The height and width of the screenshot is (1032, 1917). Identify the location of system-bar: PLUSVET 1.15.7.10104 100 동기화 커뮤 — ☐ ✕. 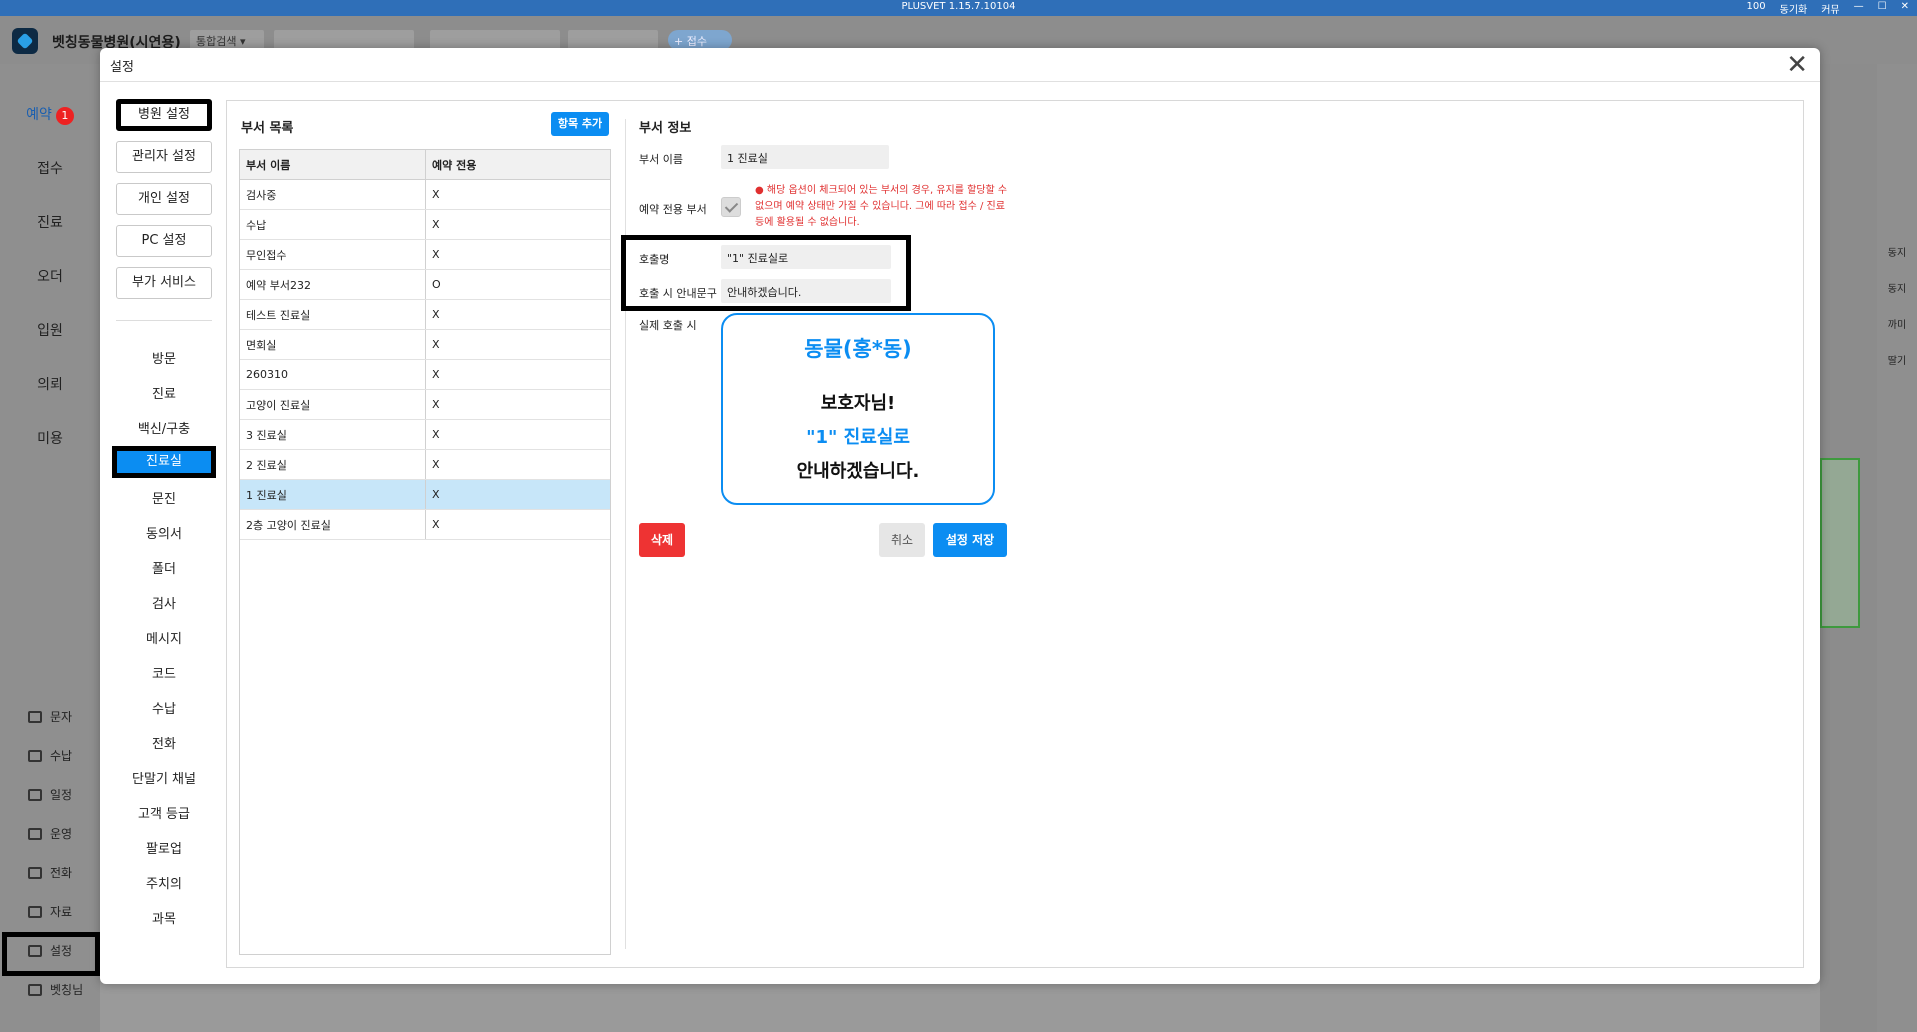
(958, 8).